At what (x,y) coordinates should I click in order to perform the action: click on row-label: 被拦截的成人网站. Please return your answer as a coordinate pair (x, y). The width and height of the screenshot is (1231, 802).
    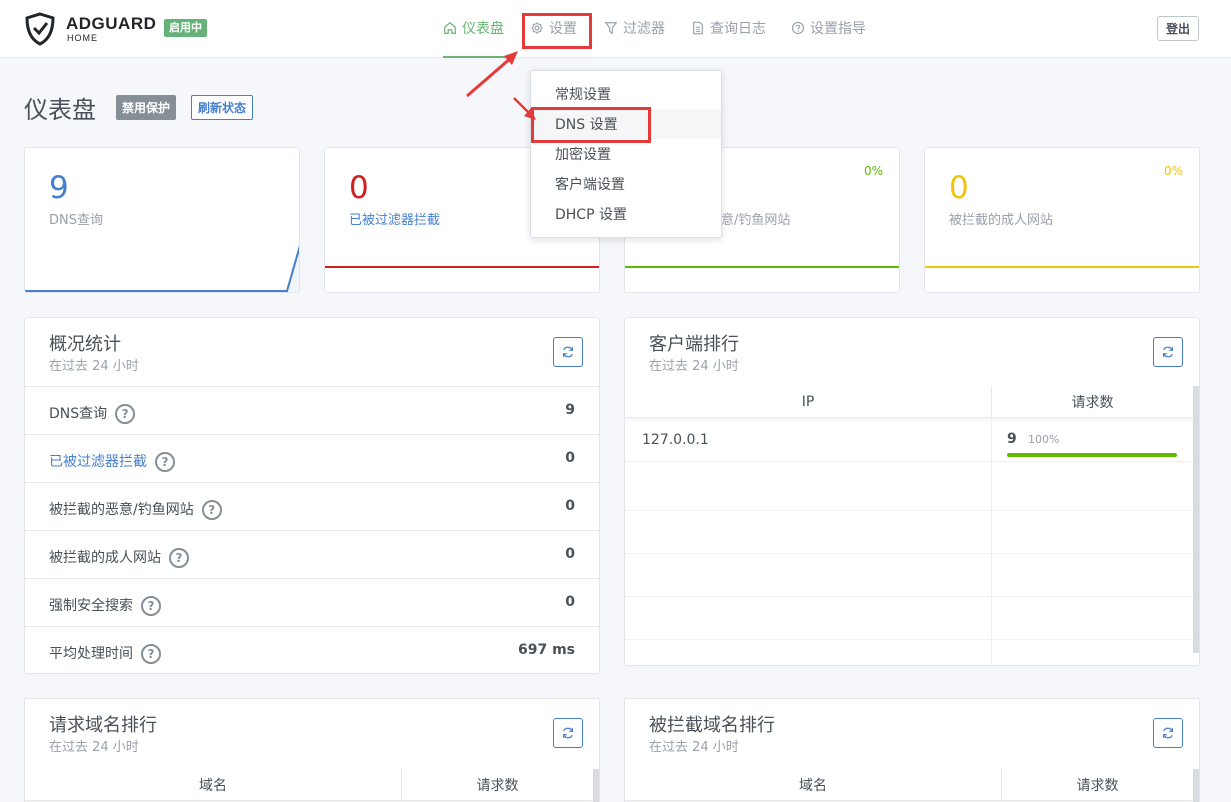
    Looking at the image, I should click on (105, 557).